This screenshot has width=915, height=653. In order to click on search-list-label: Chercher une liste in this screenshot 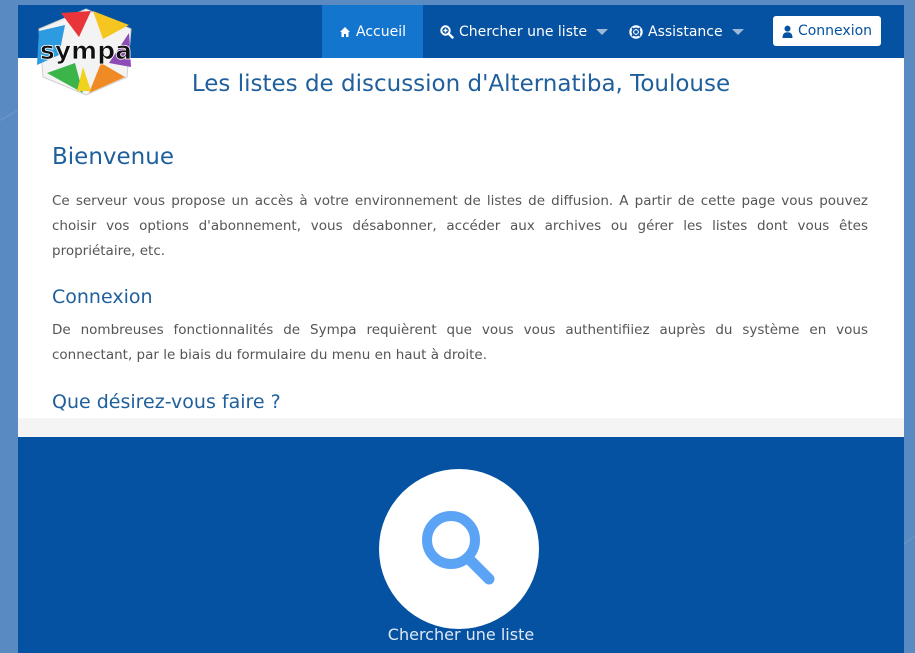, I will do `click(461, 634)`.